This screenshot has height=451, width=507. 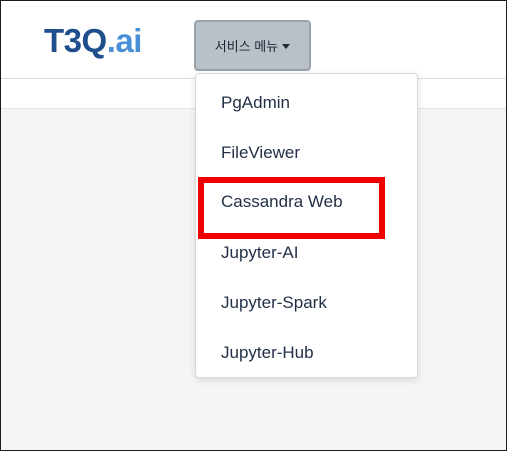 What do you see at coordinates (124, 40) in the screenshot?
I see `logo-suffix-text: .ai` at bounding box center [124, 40].